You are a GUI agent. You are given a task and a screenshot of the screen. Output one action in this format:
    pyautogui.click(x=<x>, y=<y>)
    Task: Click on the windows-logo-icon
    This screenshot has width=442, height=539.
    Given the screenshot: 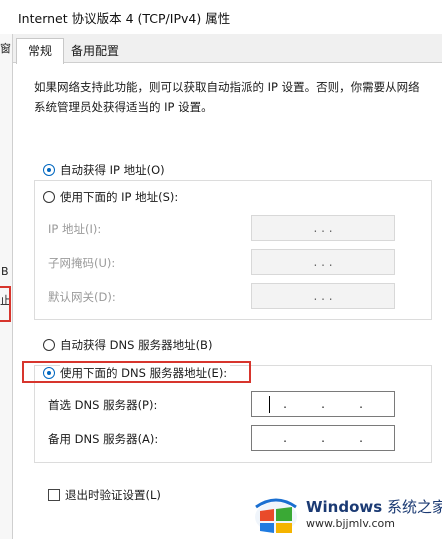 What is the action you would take?
    pyautogui.click(x=276, y=515)
    